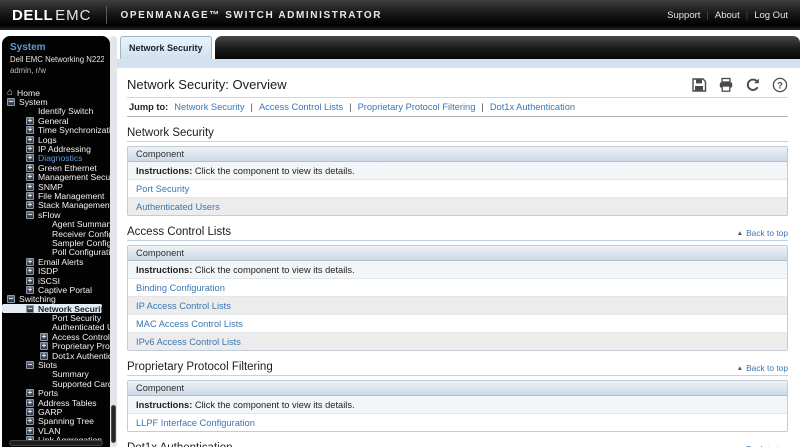  I want to click on sidebar-scrollbar-thumb, so click(113, 424).